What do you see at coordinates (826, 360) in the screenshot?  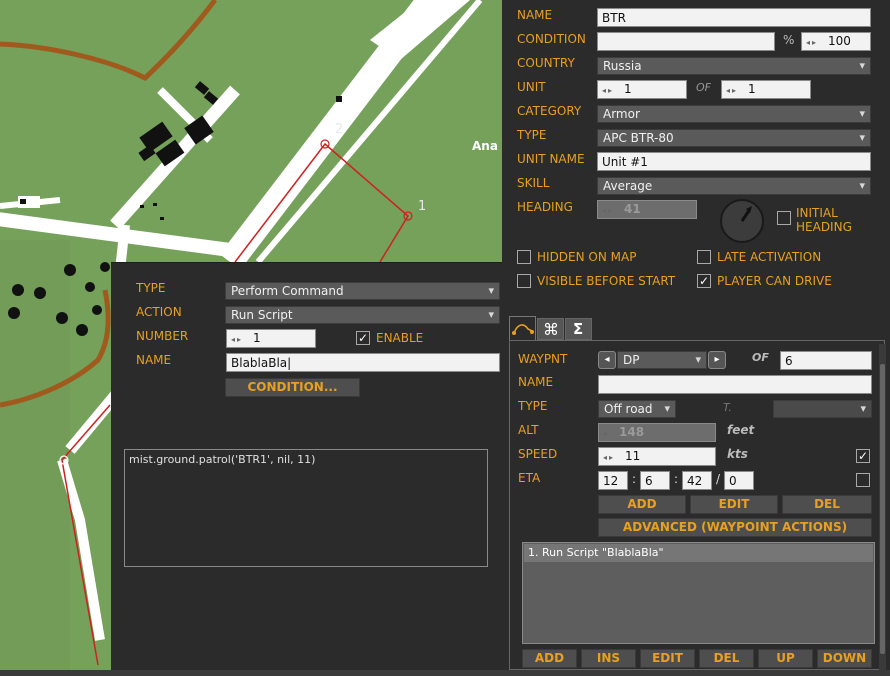 I see `waypoint-count-field: 6` at bounding box center [826, 360].